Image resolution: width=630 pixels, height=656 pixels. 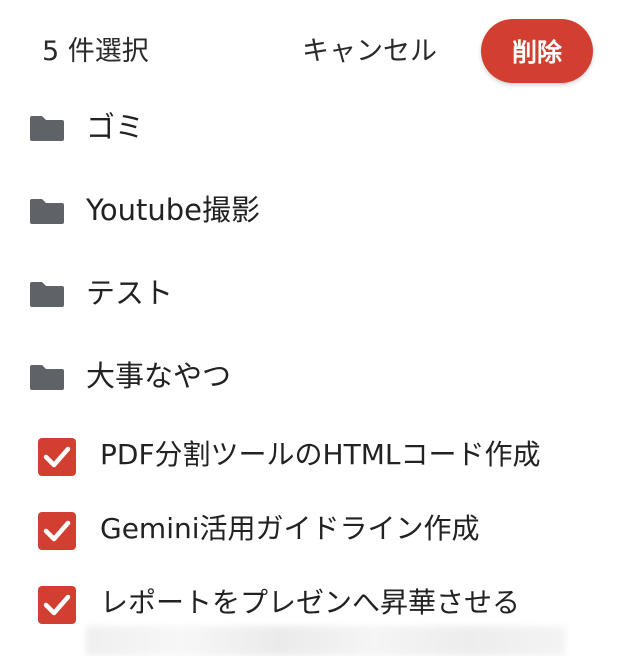 What do you see at coordinates (315, 210) in the screenshot?
I see `folder-item-youtube: Youtube撮影` at bounding box center [315, 210].